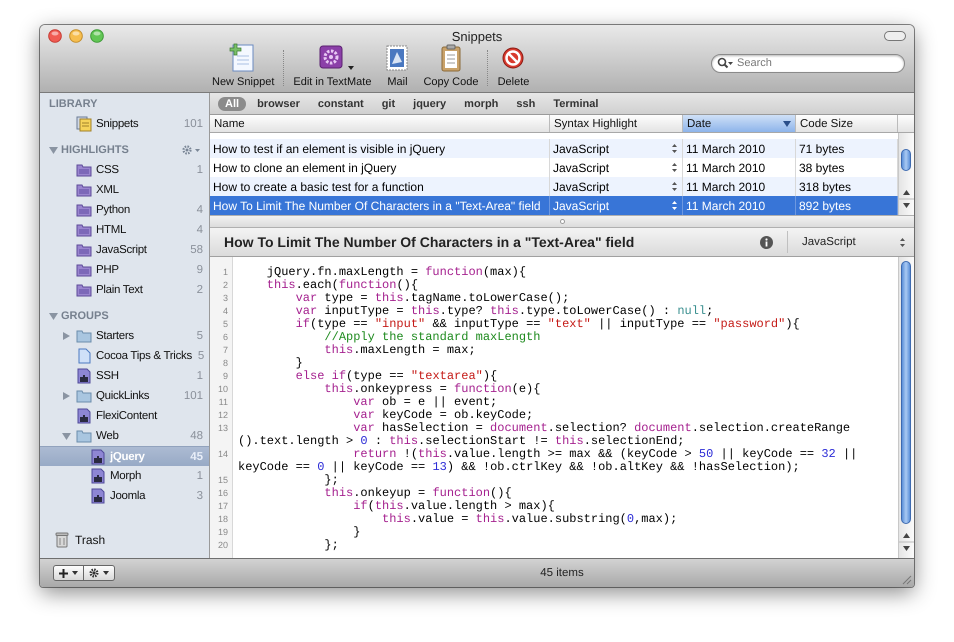 This screenshot has height=642, width=954. I want to click on add-button, so click(68, 573).